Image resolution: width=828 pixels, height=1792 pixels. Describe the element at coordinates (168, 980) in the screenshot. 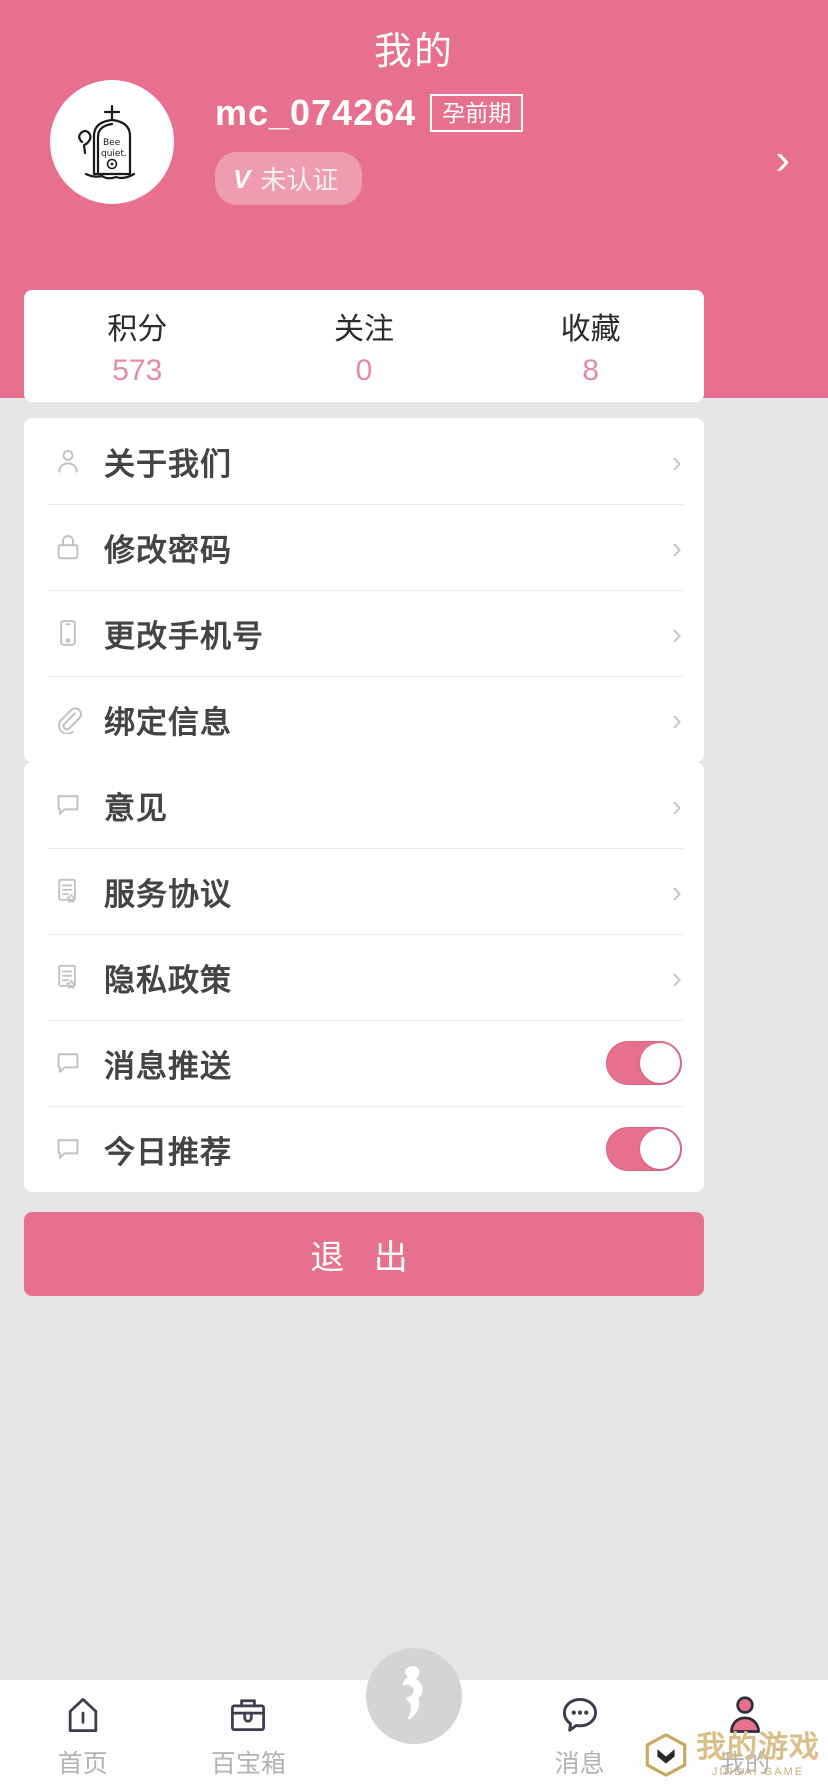

I see `menu-item-label: 隐私政策` at that location.